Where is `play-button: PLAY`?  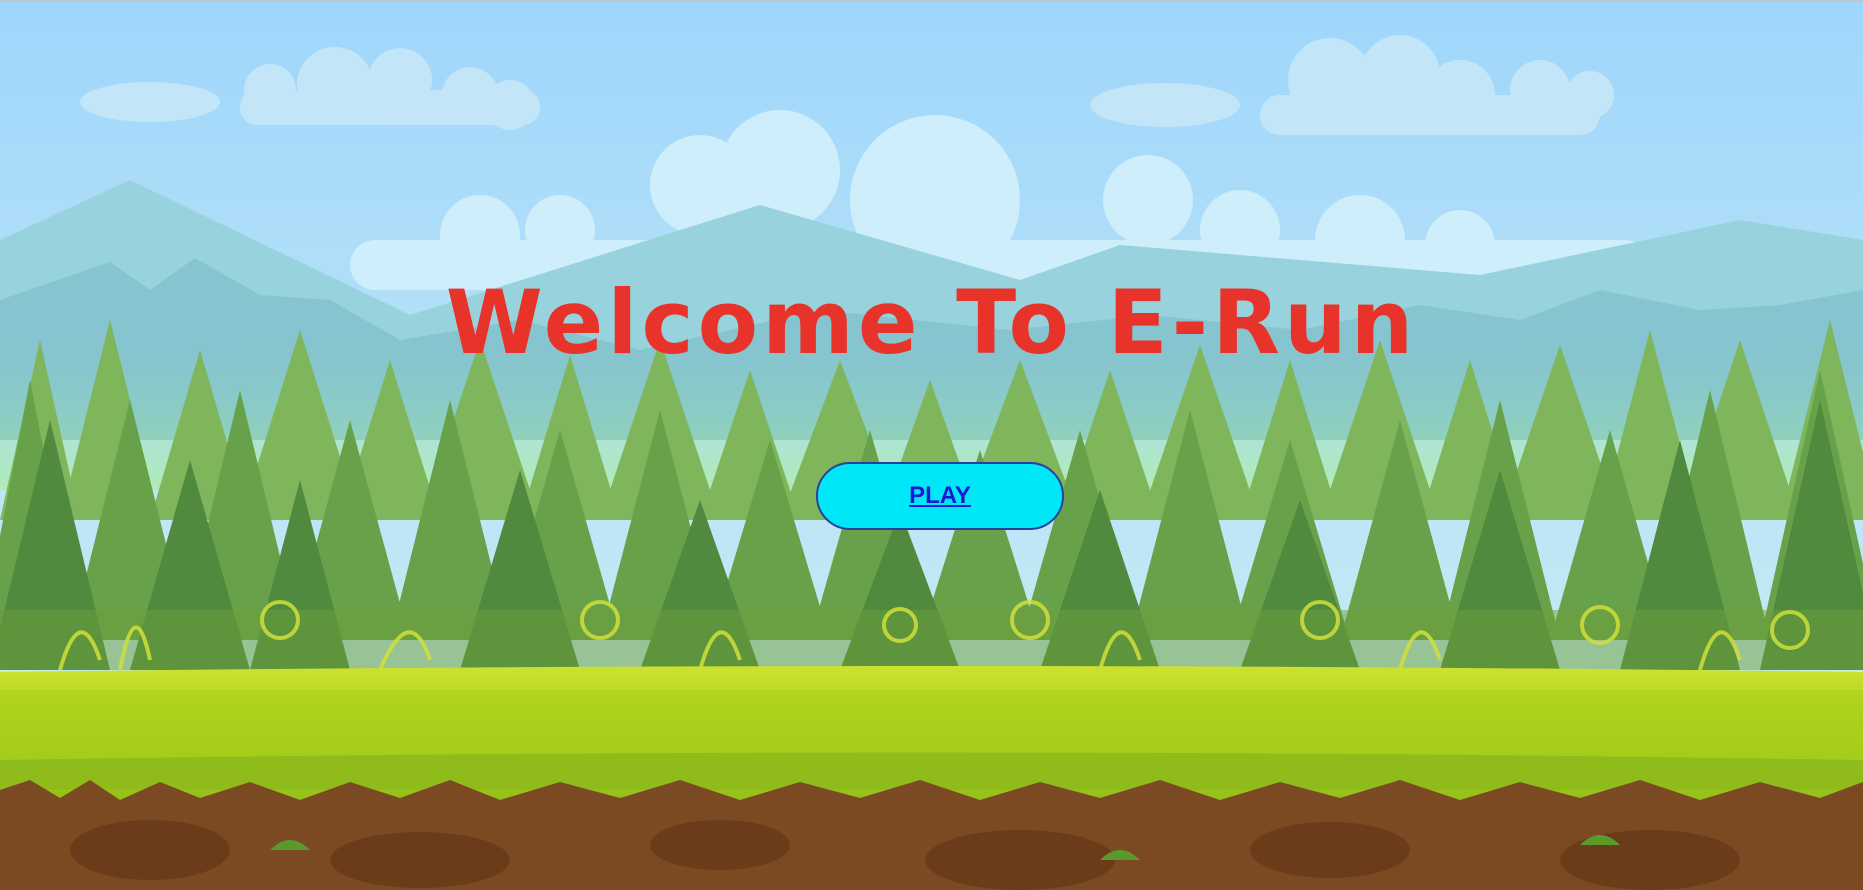 play-button: PLAY is located at coordinates (940, 496).